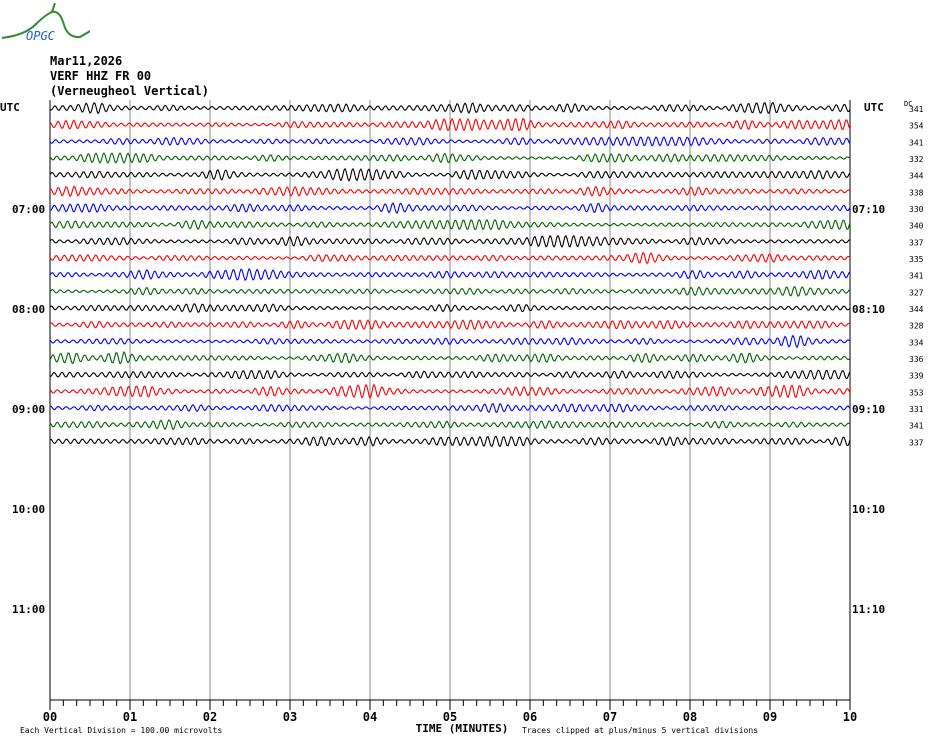 The image size is (930, 744). I want to click on right-hour-label: 07:10, so click(868, 209).